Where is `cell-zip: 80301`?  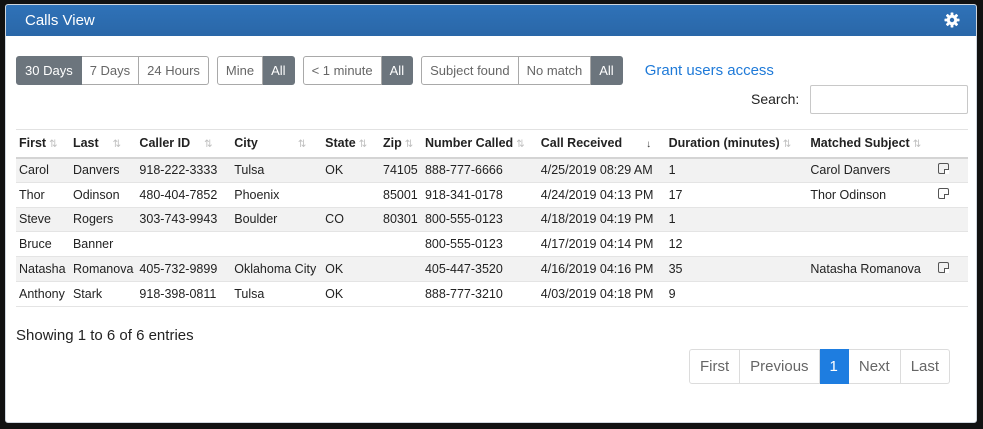
cell-zip: 80301 is located at coordinates (401, 220).